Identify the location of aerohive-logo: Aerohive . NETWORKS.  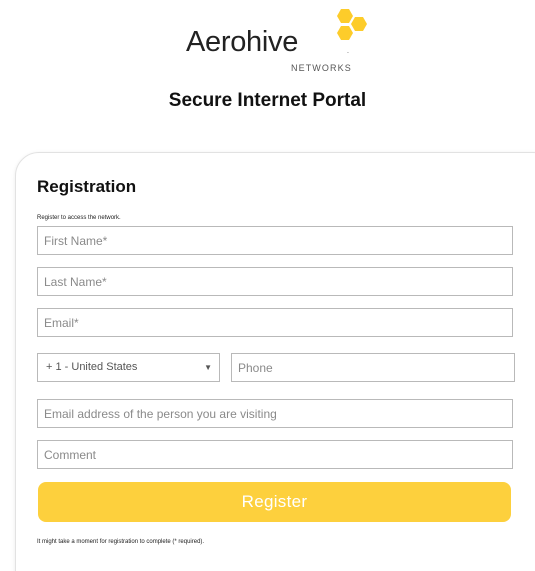
(281, 43).